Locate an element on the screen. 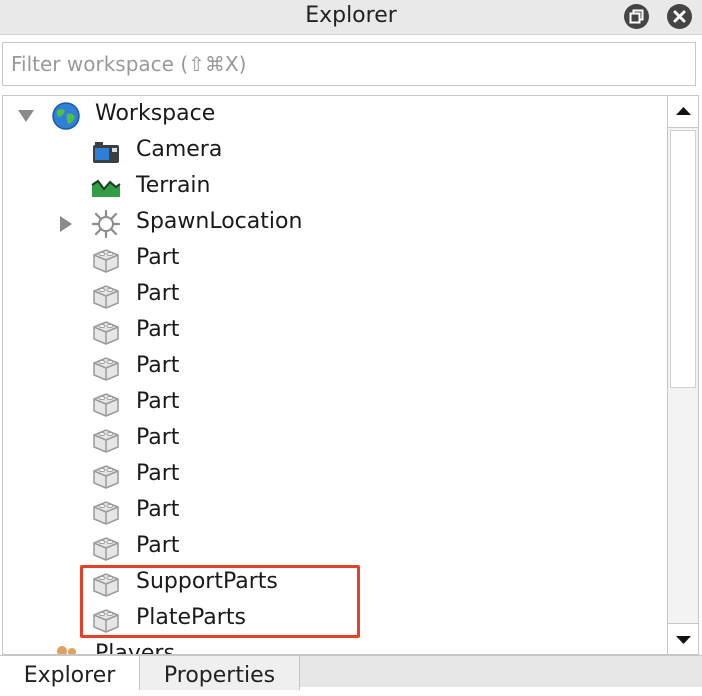  tree-row-supportparts: SupportParts is located at coordinates (335, 584).